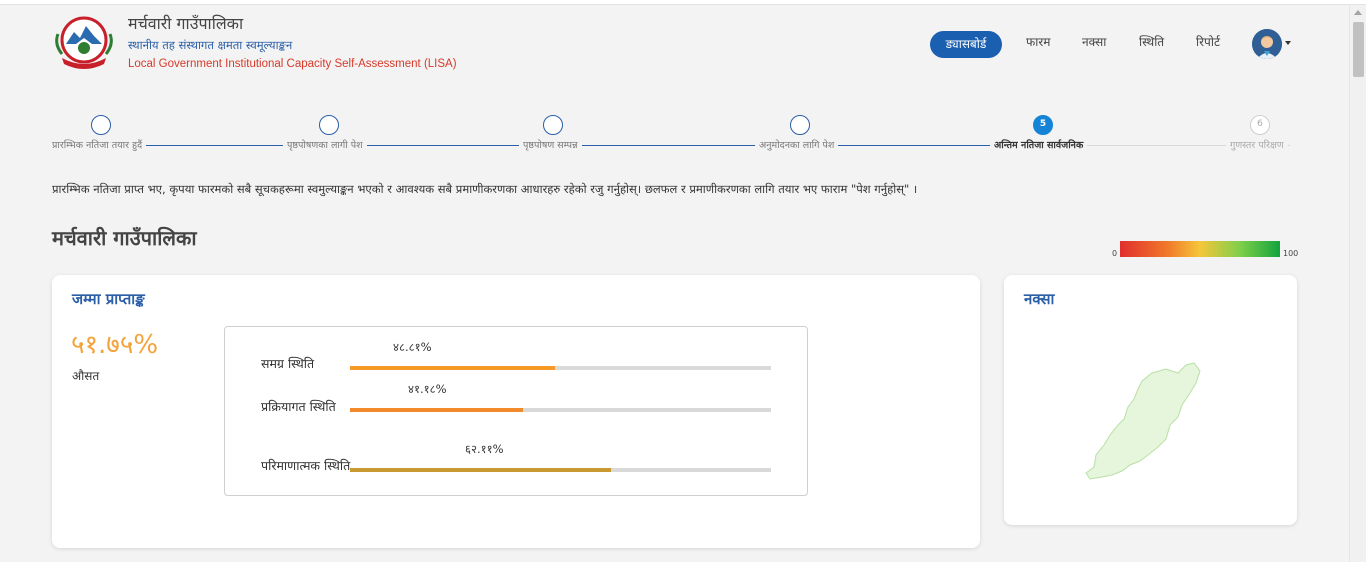  I want to click on bar-value: ४८.८१%, so click(412, 347).